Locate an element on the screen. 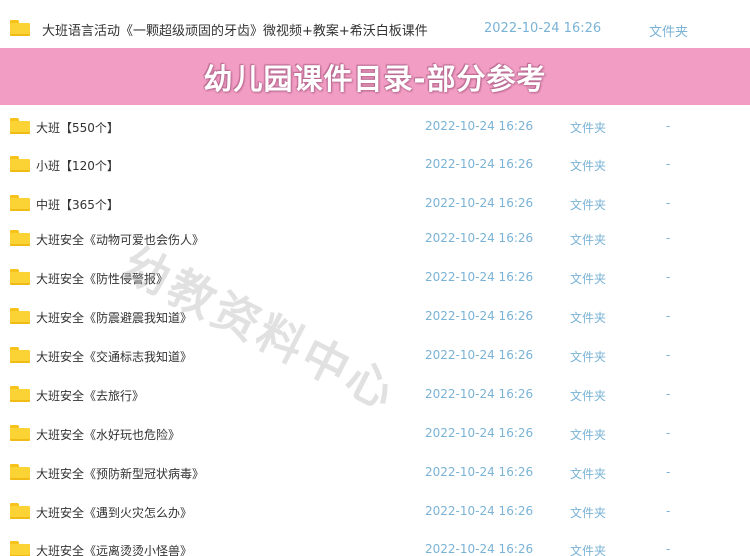  file-name: 大班安全《去旅行》 is located at coordinates (90, 396).